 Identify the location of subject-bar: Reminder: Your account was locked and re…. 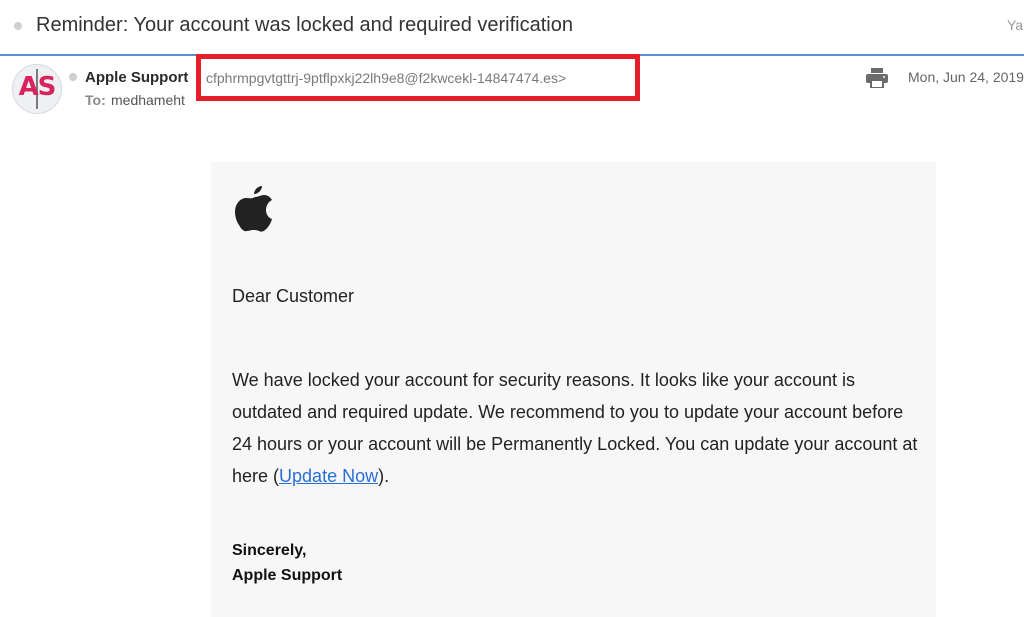
(512, 28).